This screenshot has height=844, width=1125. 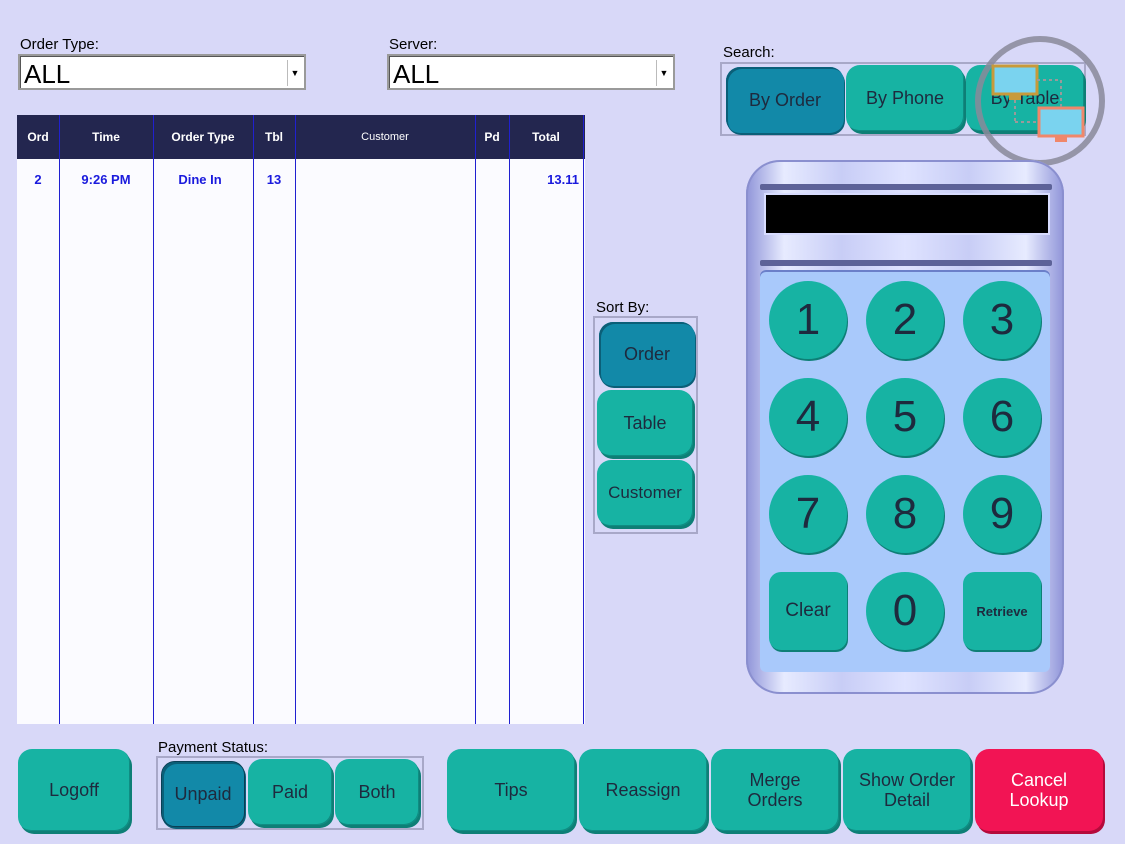 I want to click on tips-button: Tips, so click(x=511, y=790).